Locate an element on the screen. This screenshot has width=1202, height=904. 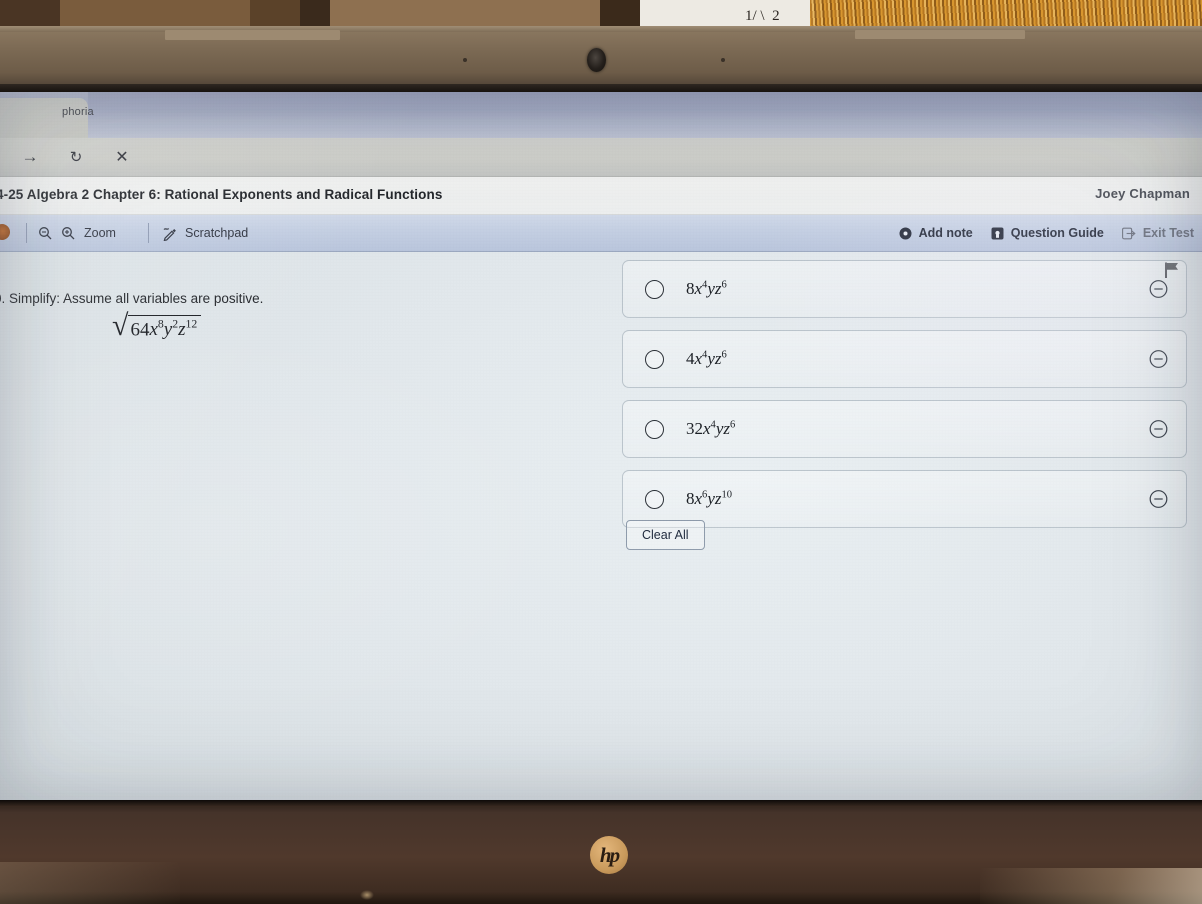
answer-option-d: 8x6yz10 is located at coordinates (904, 499).